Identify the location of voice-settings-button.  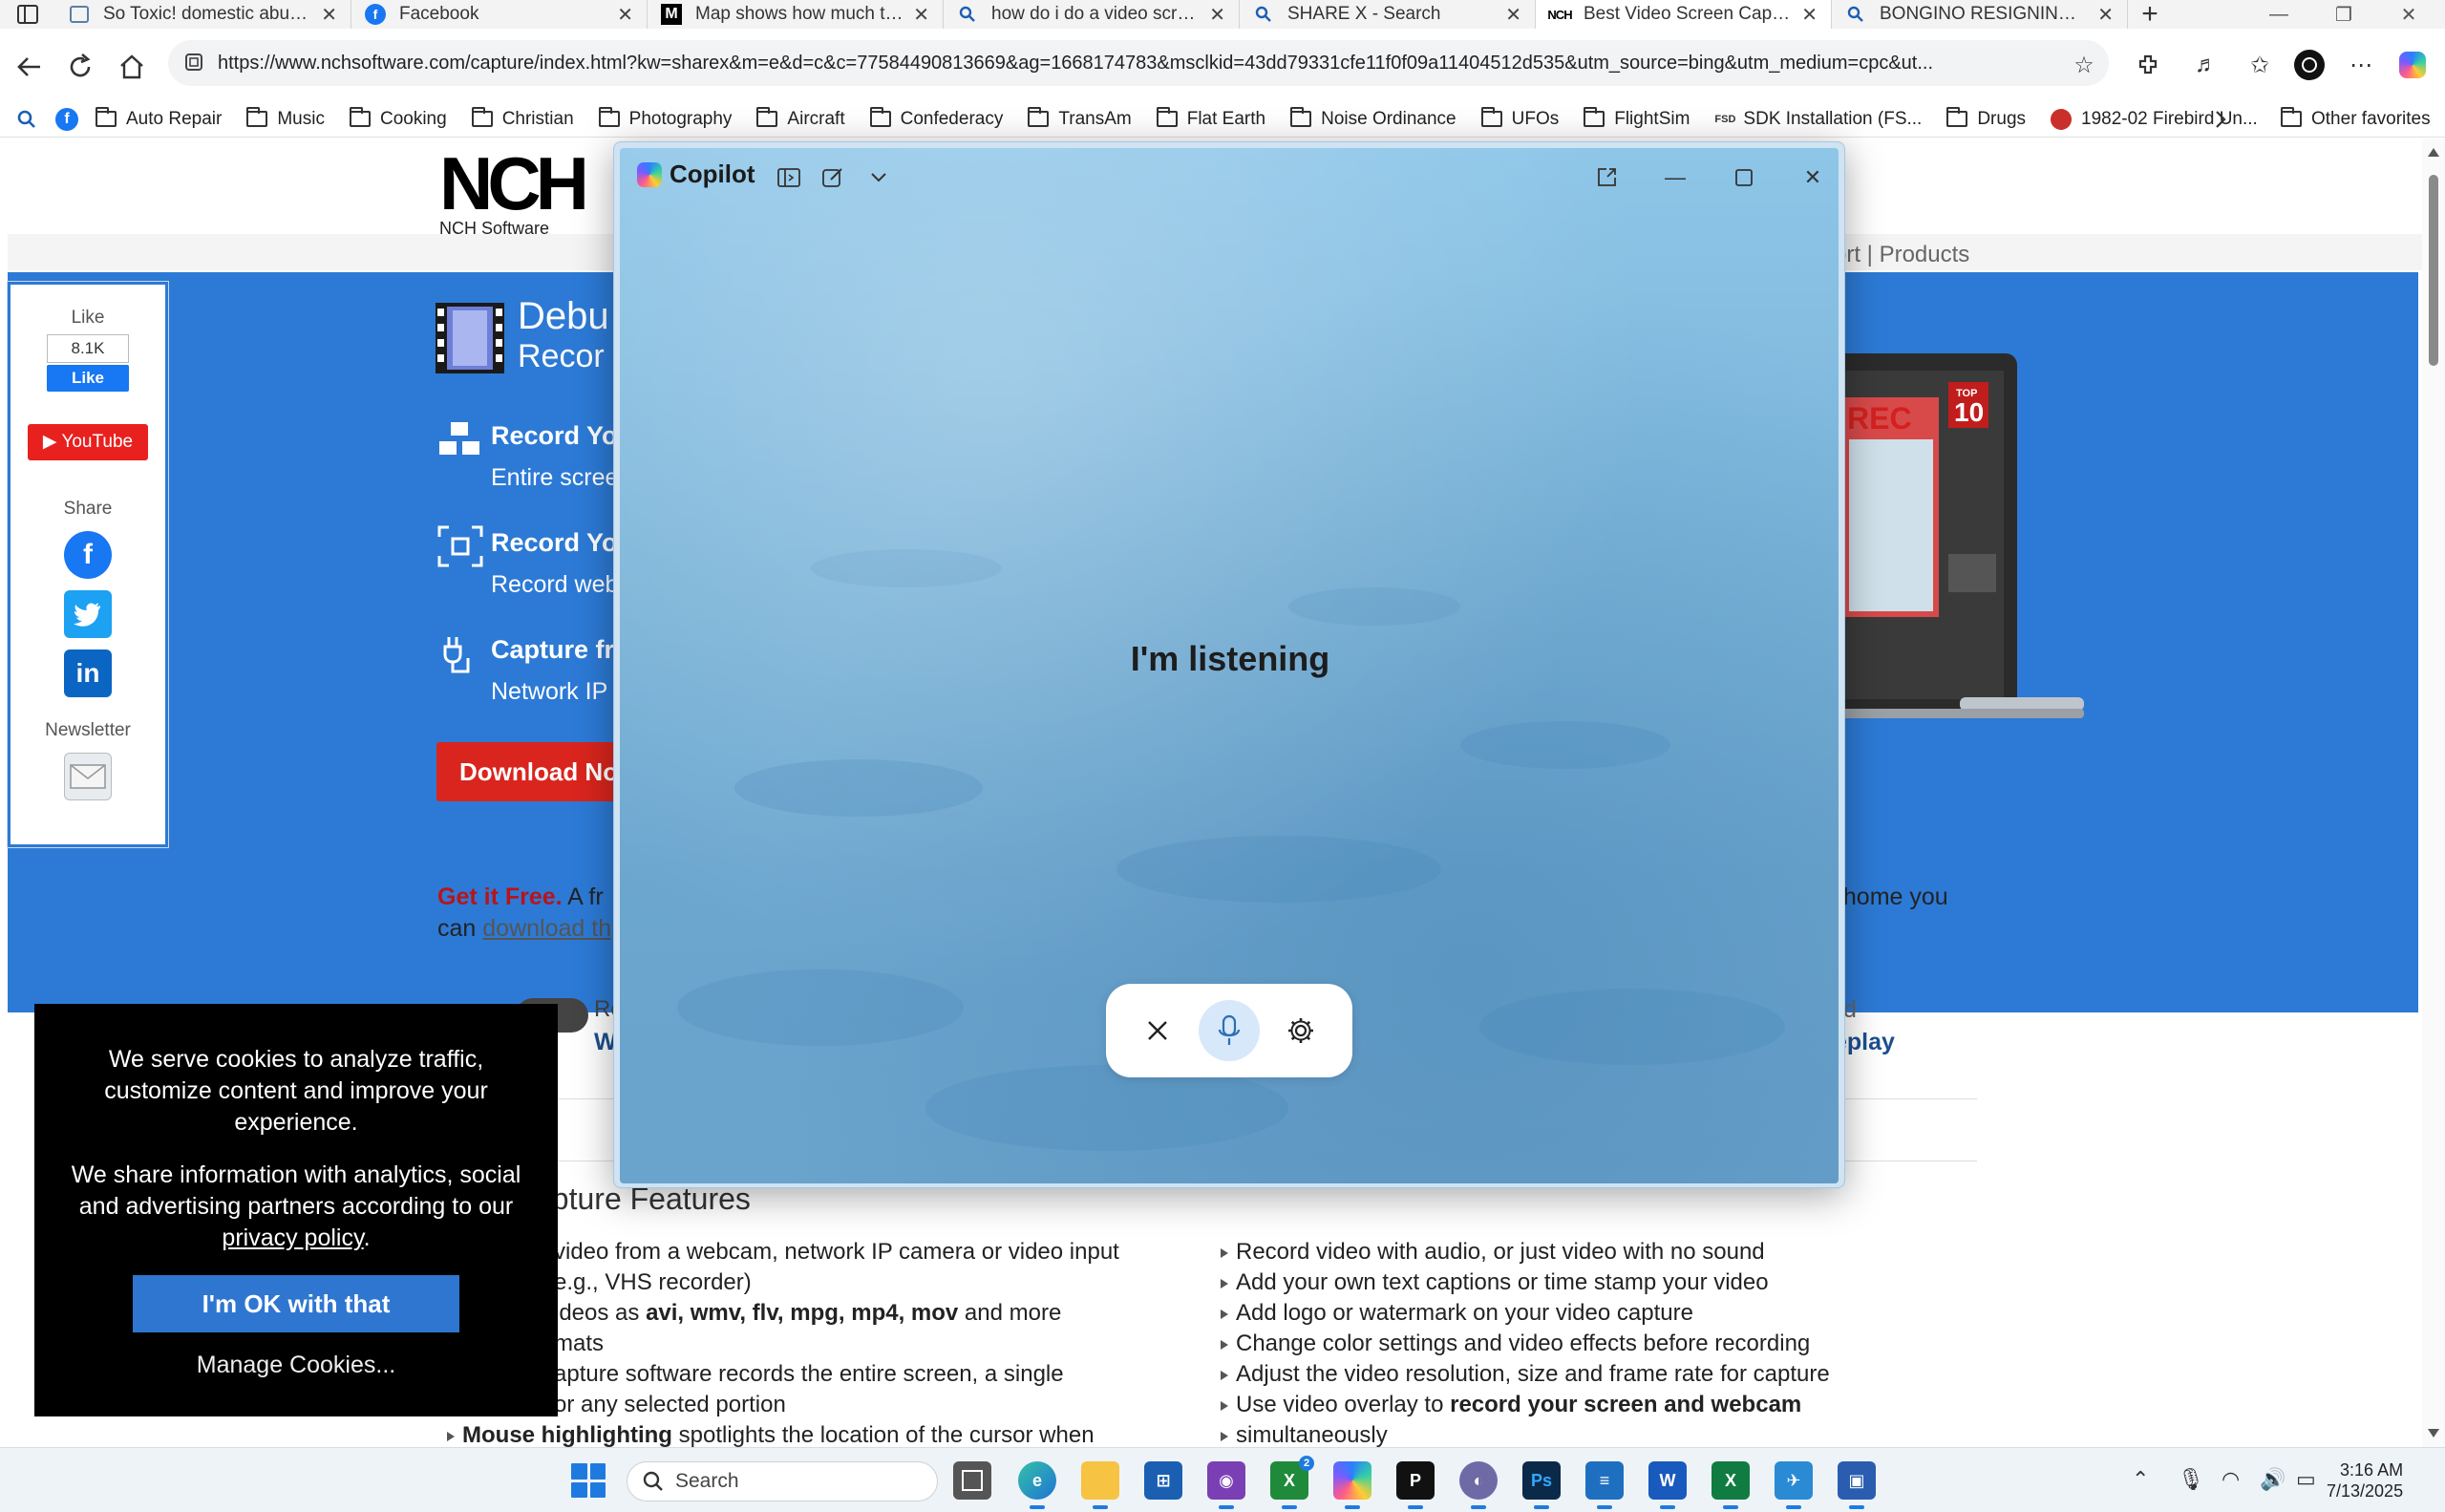
(1301, 1030).